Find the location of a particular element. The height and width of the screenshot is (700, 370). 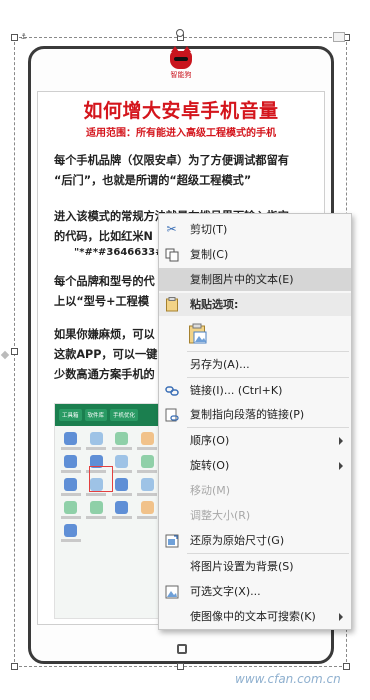

paste-picture-icon is located at coordinates (198, 334).